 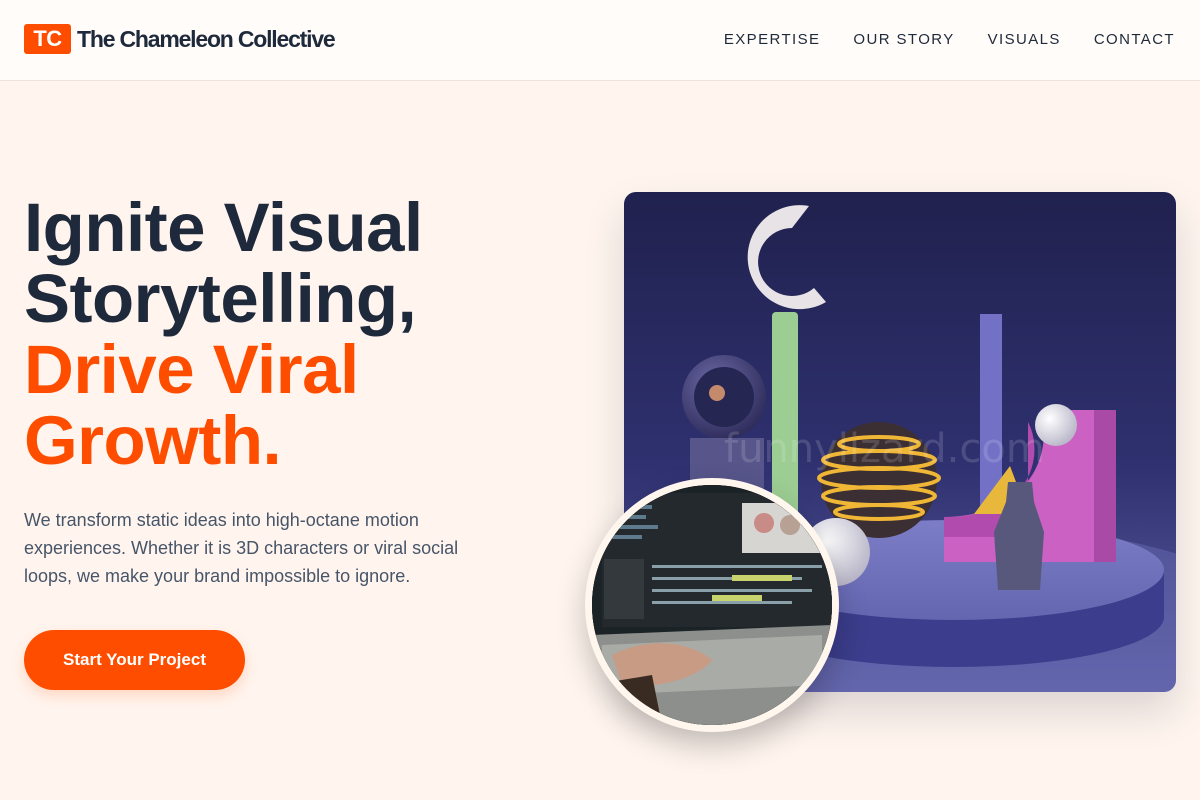 What do you see at coordinates (223, 227) in the screenshot?
I see `headline-line-1: Ignite Visual` at bounding box center [223, 227].